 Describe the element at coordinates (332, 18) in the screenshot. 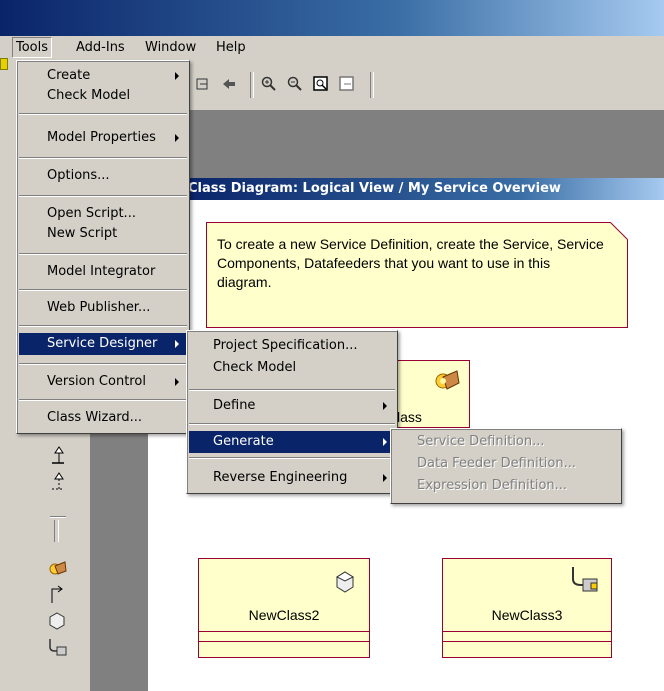

I see `window-title-bar` at that location.